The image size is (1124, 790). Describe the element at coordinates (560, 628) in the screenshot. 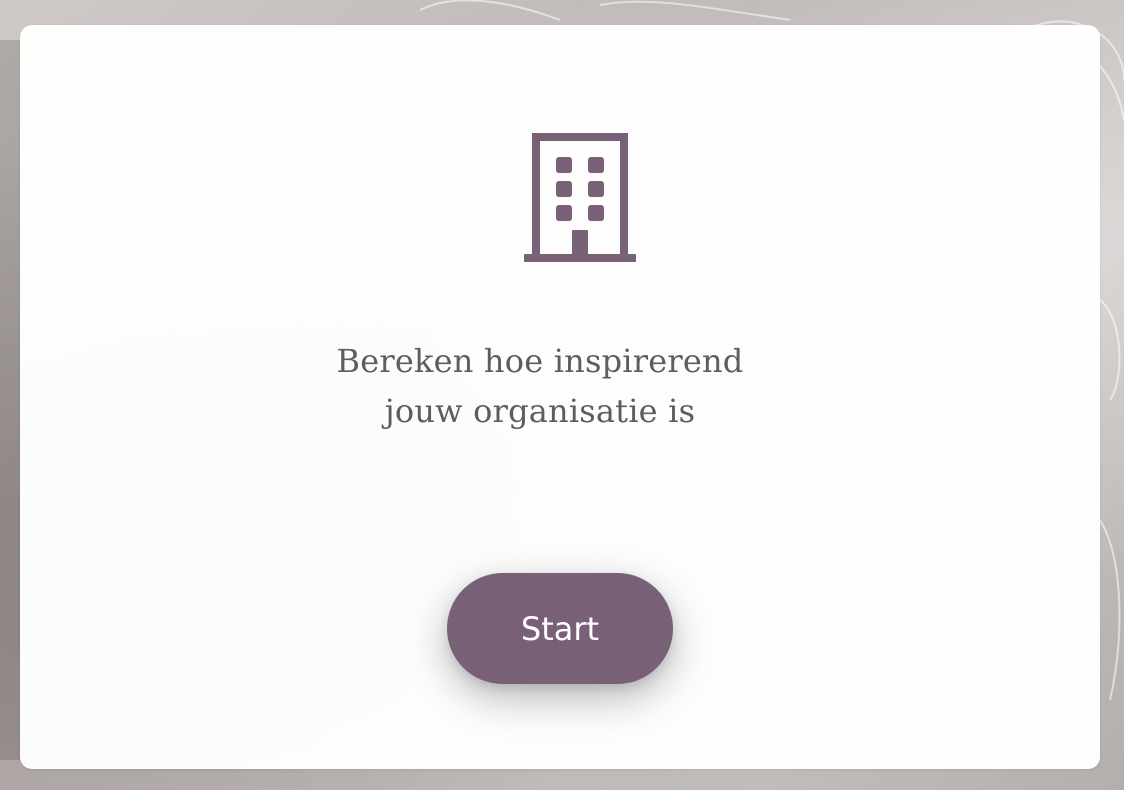

I see `start-button: Start` at that location.